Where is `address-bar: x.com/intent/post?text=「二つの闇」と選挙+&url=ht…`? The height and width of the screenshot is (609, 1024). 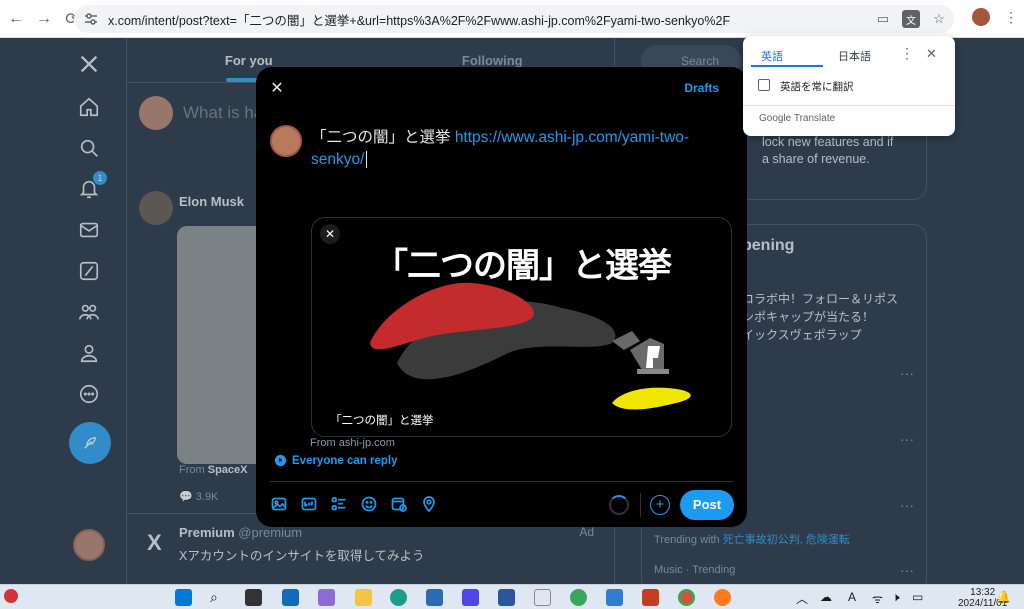
address-bar: x.com/intent/post?text=「二つの闇」と選挙+&url=ht… is located at coordinates (514, 19).